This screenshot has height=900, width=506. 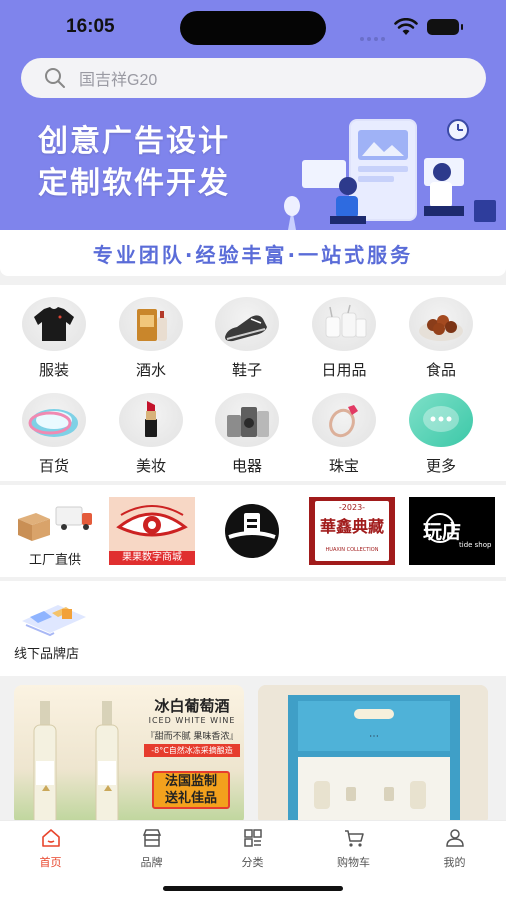 I want to click on daily-goods-icon, so click(x=346, y=321).